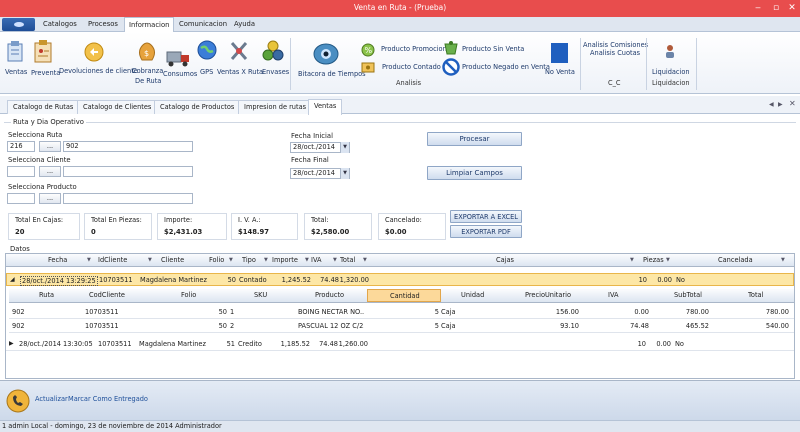  Describe the element at coordinates (771, 104) in the screenshot. I see `tab-prev-icon: ◀` at that location.